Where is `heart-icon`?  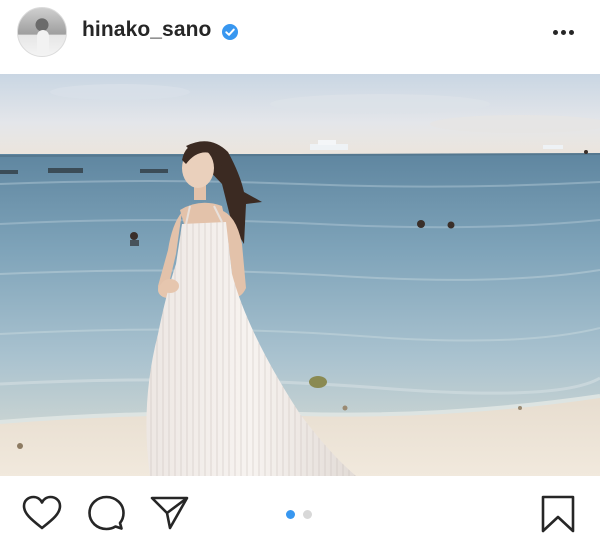 heart-icon is located at coordinates (42, 513).